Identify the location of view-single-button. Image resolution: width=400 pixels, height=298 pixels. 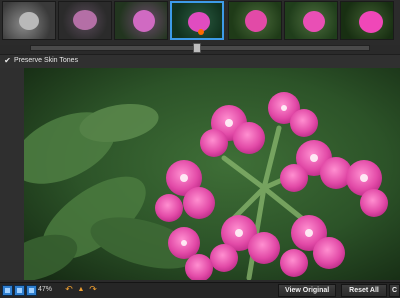
(7, 290).